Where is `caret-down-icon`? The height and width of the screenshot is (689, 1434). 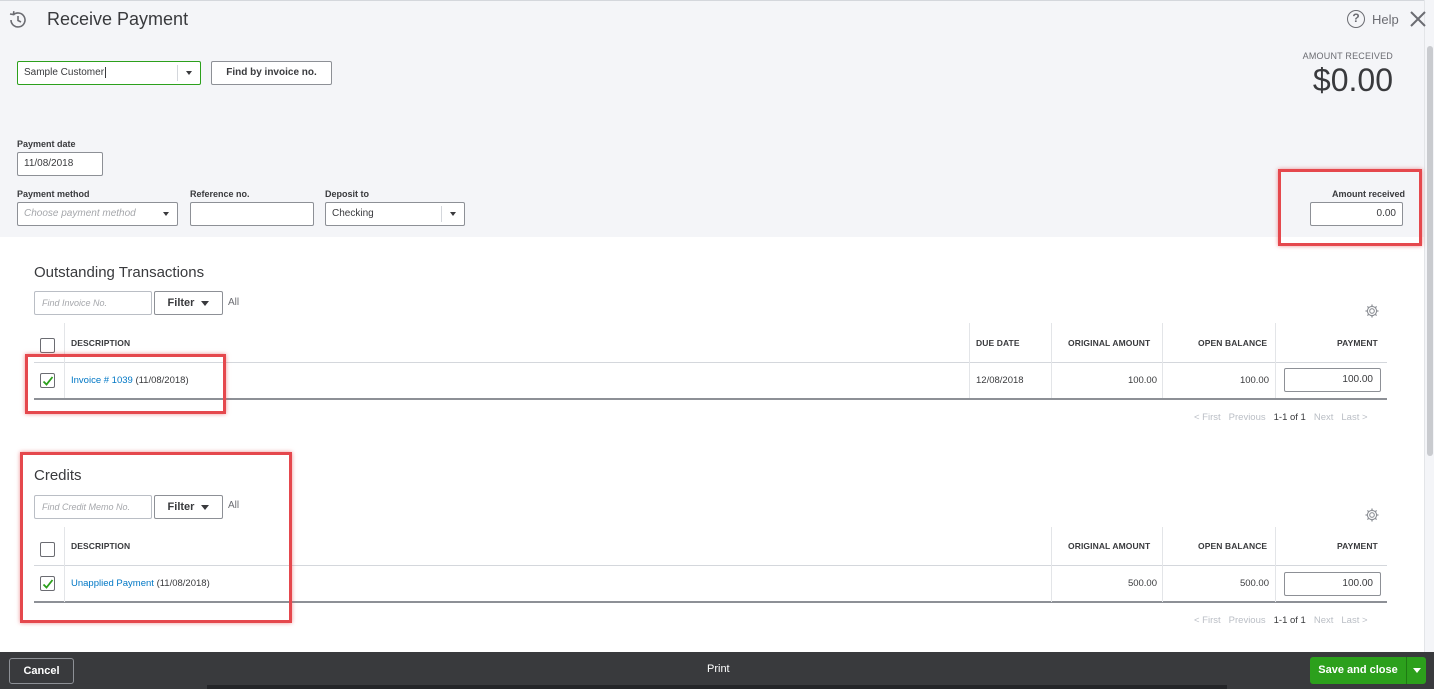 caret-down-icon is located at coordinates (205, 303).